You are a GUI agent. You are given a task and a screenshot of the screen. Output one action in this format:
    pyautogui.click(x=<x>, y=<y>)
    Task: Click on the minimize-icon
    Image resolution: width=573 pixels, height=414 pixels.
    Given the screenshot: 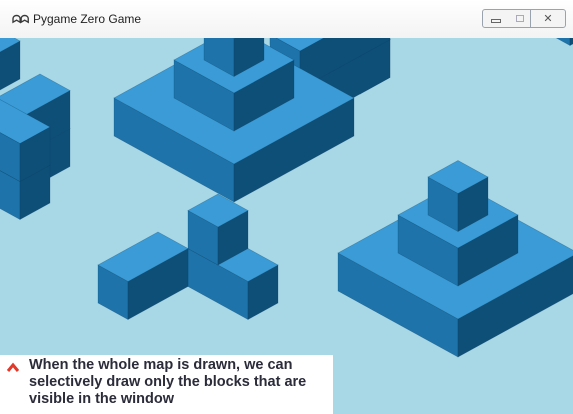 What is the action you would take?
    pyautogui.click(x=495, y=20)
    